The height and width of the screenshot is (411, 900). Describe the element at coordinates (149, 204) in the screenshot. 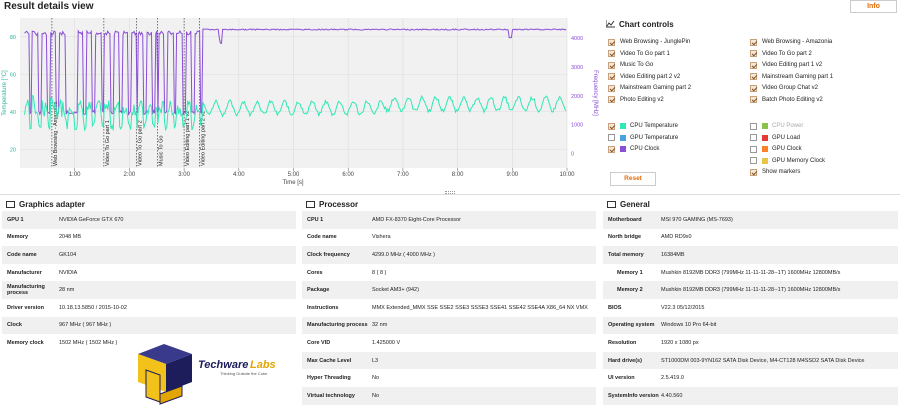

I see `graphics-adapter-title: Graphics adapter` at that location.